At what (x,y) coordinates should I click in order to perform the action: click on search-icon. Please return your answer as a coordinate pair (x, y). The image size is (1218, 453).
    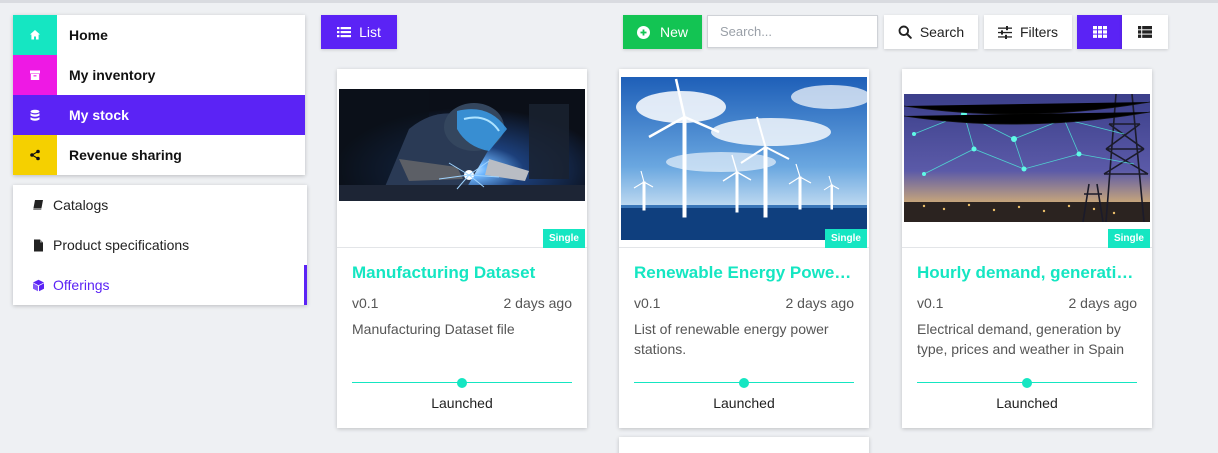
    Looking at the image, I should click on (905, 32).